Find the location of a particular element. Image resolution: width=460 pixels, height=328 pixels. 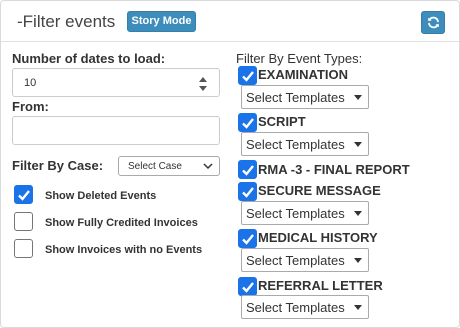

event-type-medical-history-label: MEDICAL HISTORY is located at coordinates (318, 237).